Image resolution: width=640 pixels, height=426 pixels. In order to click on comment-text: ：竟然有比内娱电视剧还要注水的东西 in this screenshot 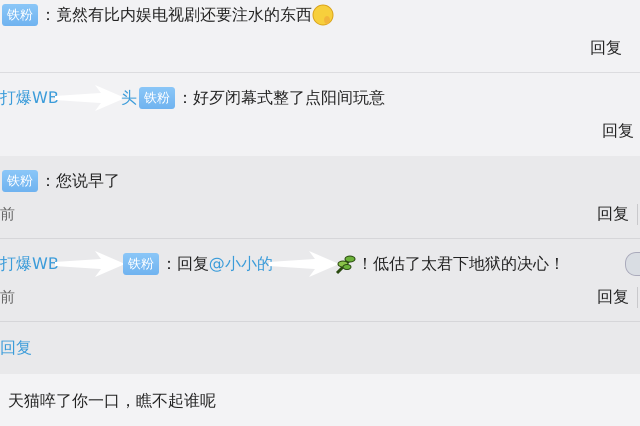, I will do `click(176, 15)`.